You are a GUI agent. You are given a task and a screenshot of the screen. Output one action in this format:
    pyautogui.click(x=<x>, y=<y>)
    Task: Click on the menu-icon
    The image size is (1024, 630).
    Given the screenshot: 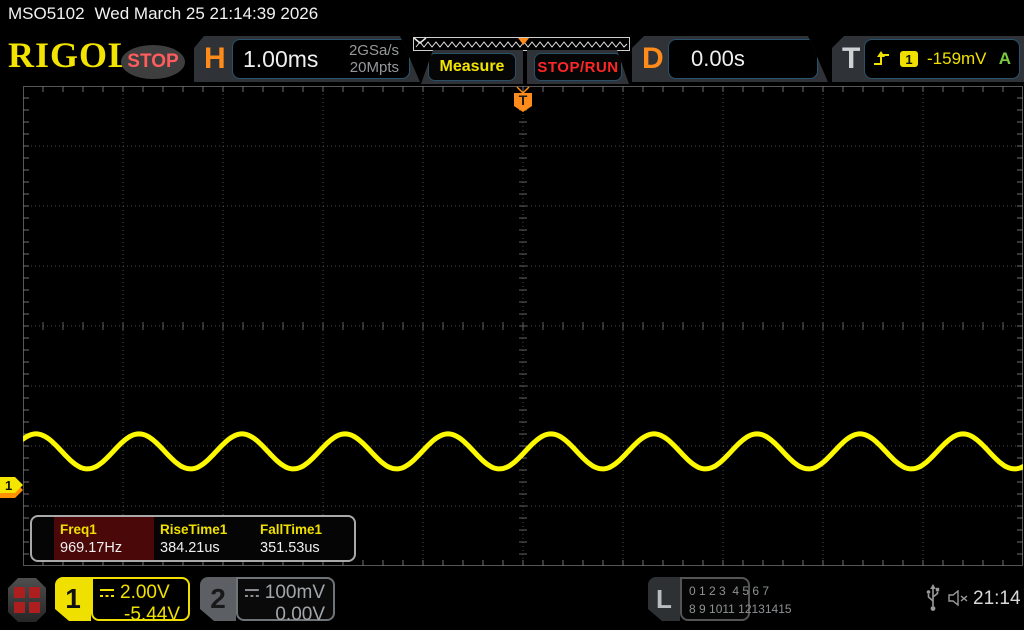 What is the action you would take?
    pyautogui.click(x=27, y=600)
    